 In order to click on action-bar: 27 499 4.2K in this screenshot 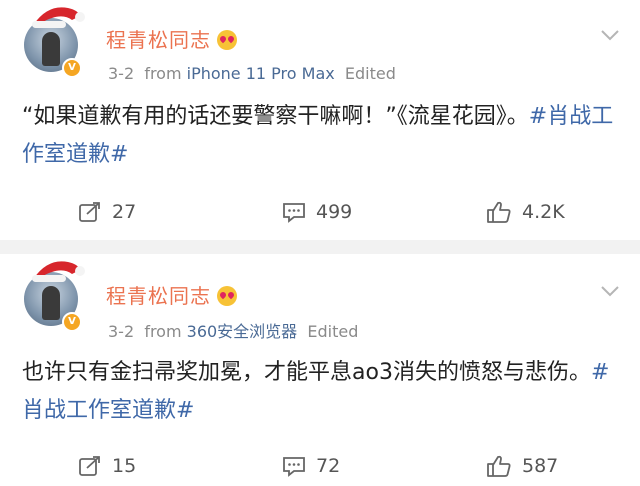, I will do `click(320, 212)`.